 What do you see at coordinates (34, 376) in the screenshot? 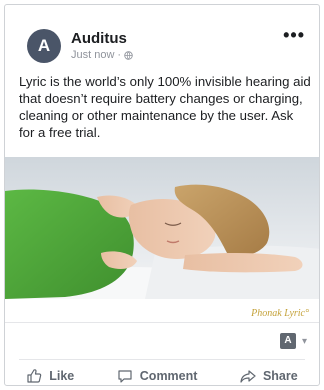
I see `thumbs-up-icon` at bounding box center [34, 376].